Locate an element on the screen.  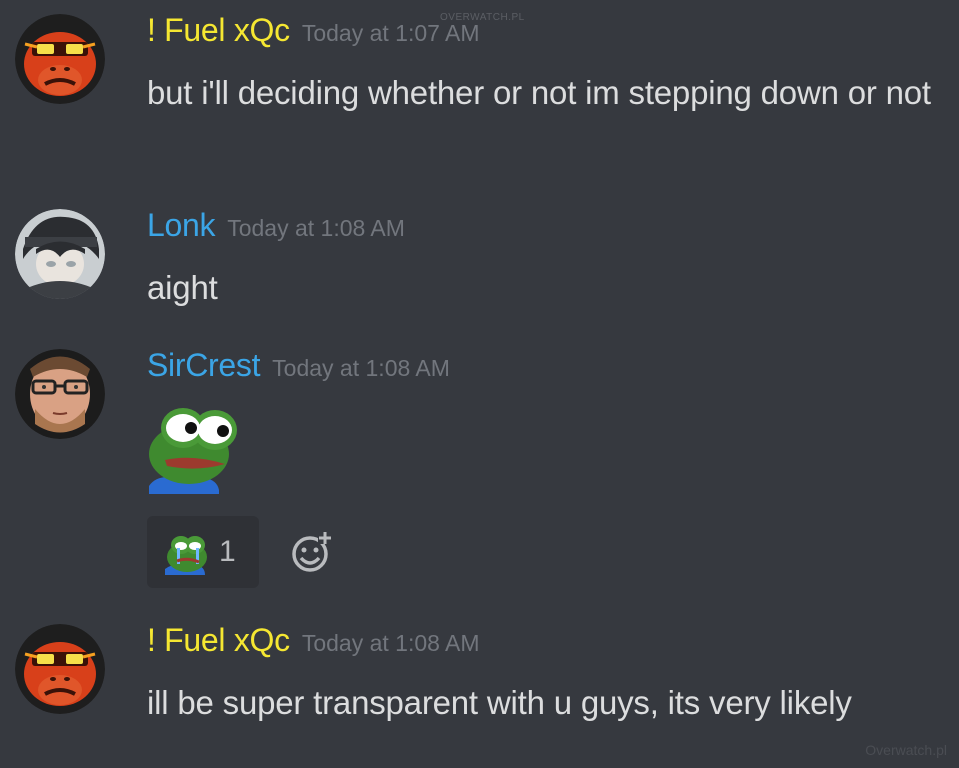
username: SirCrest is located at coordinates (203, 365).